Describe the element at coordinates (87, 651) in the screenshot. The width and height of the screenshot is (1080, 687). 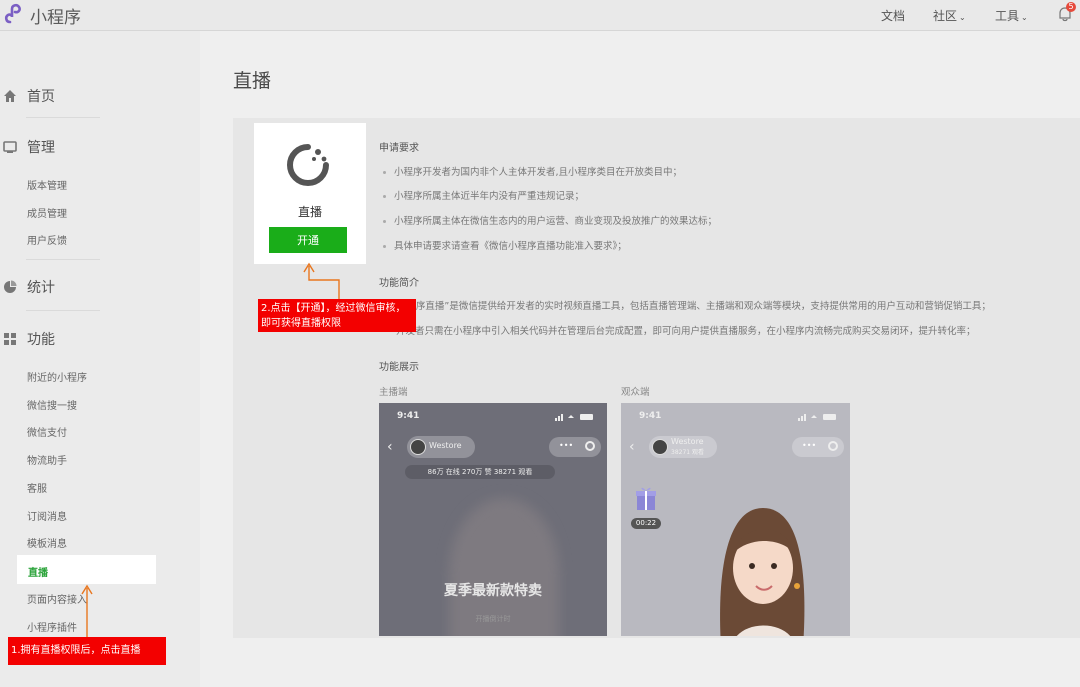
I see `annotation-step1: 1.拥有直播权限后，点击直播` at that location.